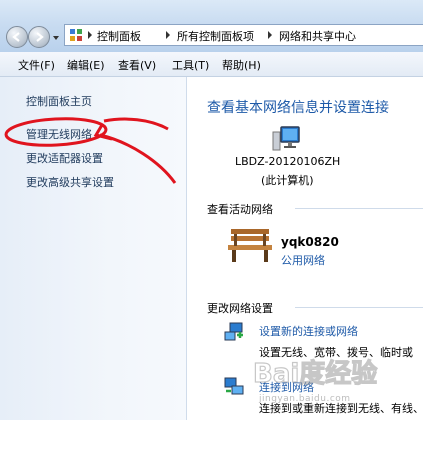 The height and width of the screenshot is (450, 423). I want to click on back-button, so click(17, 37).